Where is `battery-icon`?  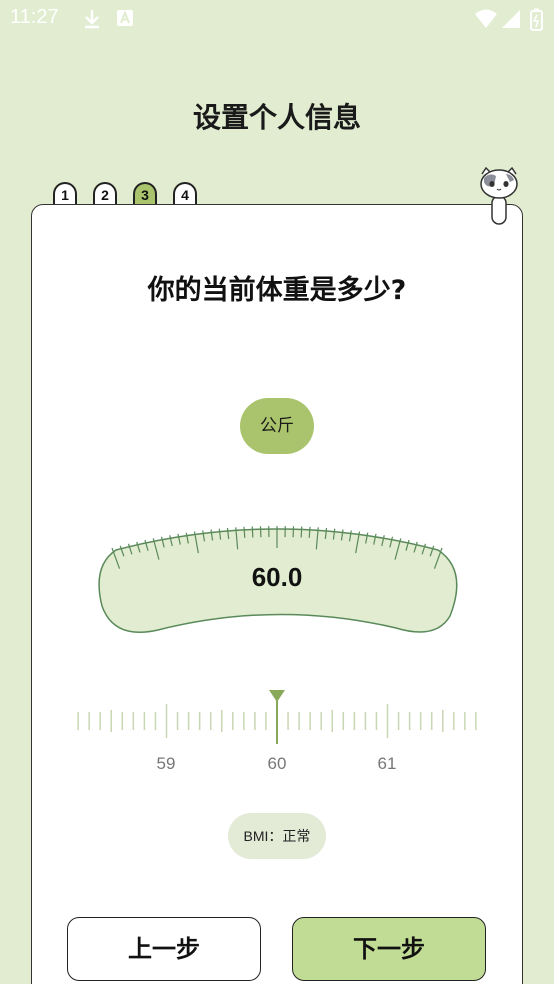
battery-icon is located at coordinates (536, 19).